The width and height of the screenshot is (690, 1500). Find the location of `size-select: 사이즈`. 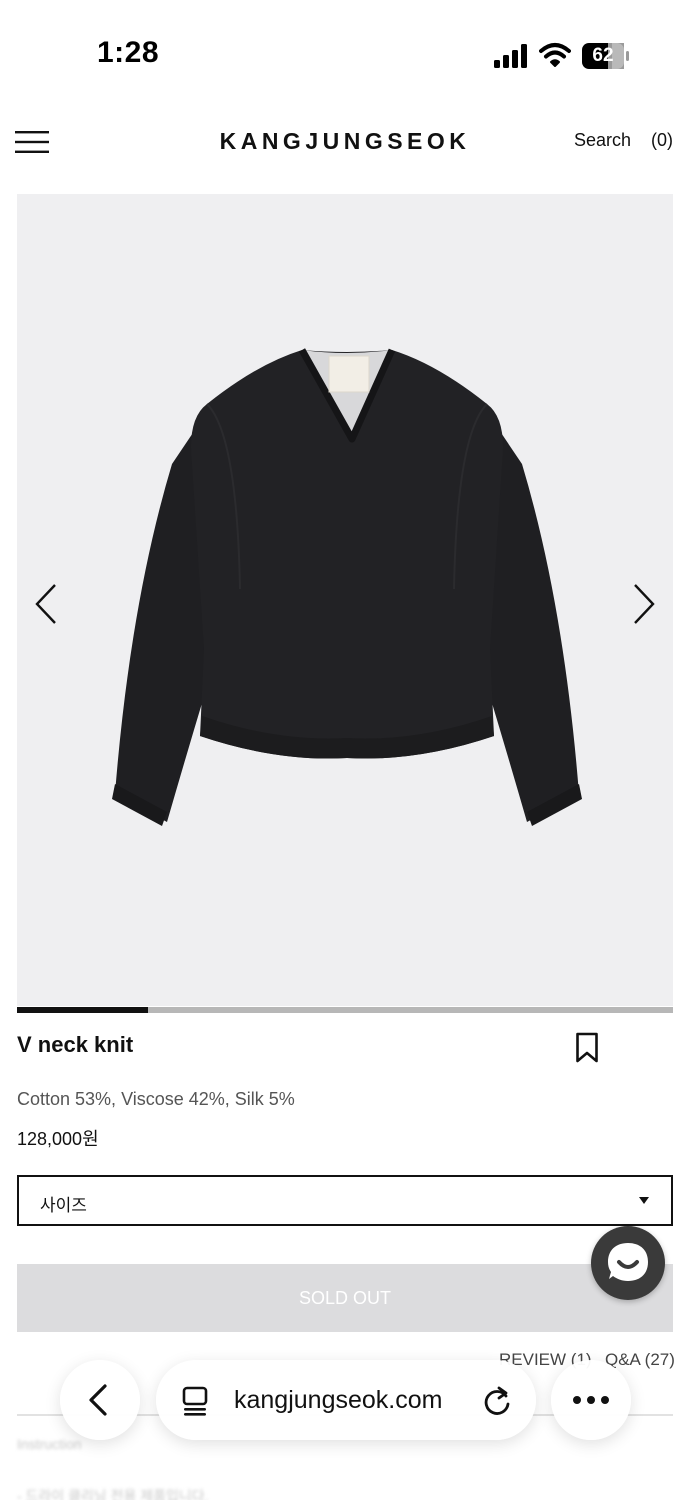

size-select: 사이즈 is located at coordinates (345, 1200).